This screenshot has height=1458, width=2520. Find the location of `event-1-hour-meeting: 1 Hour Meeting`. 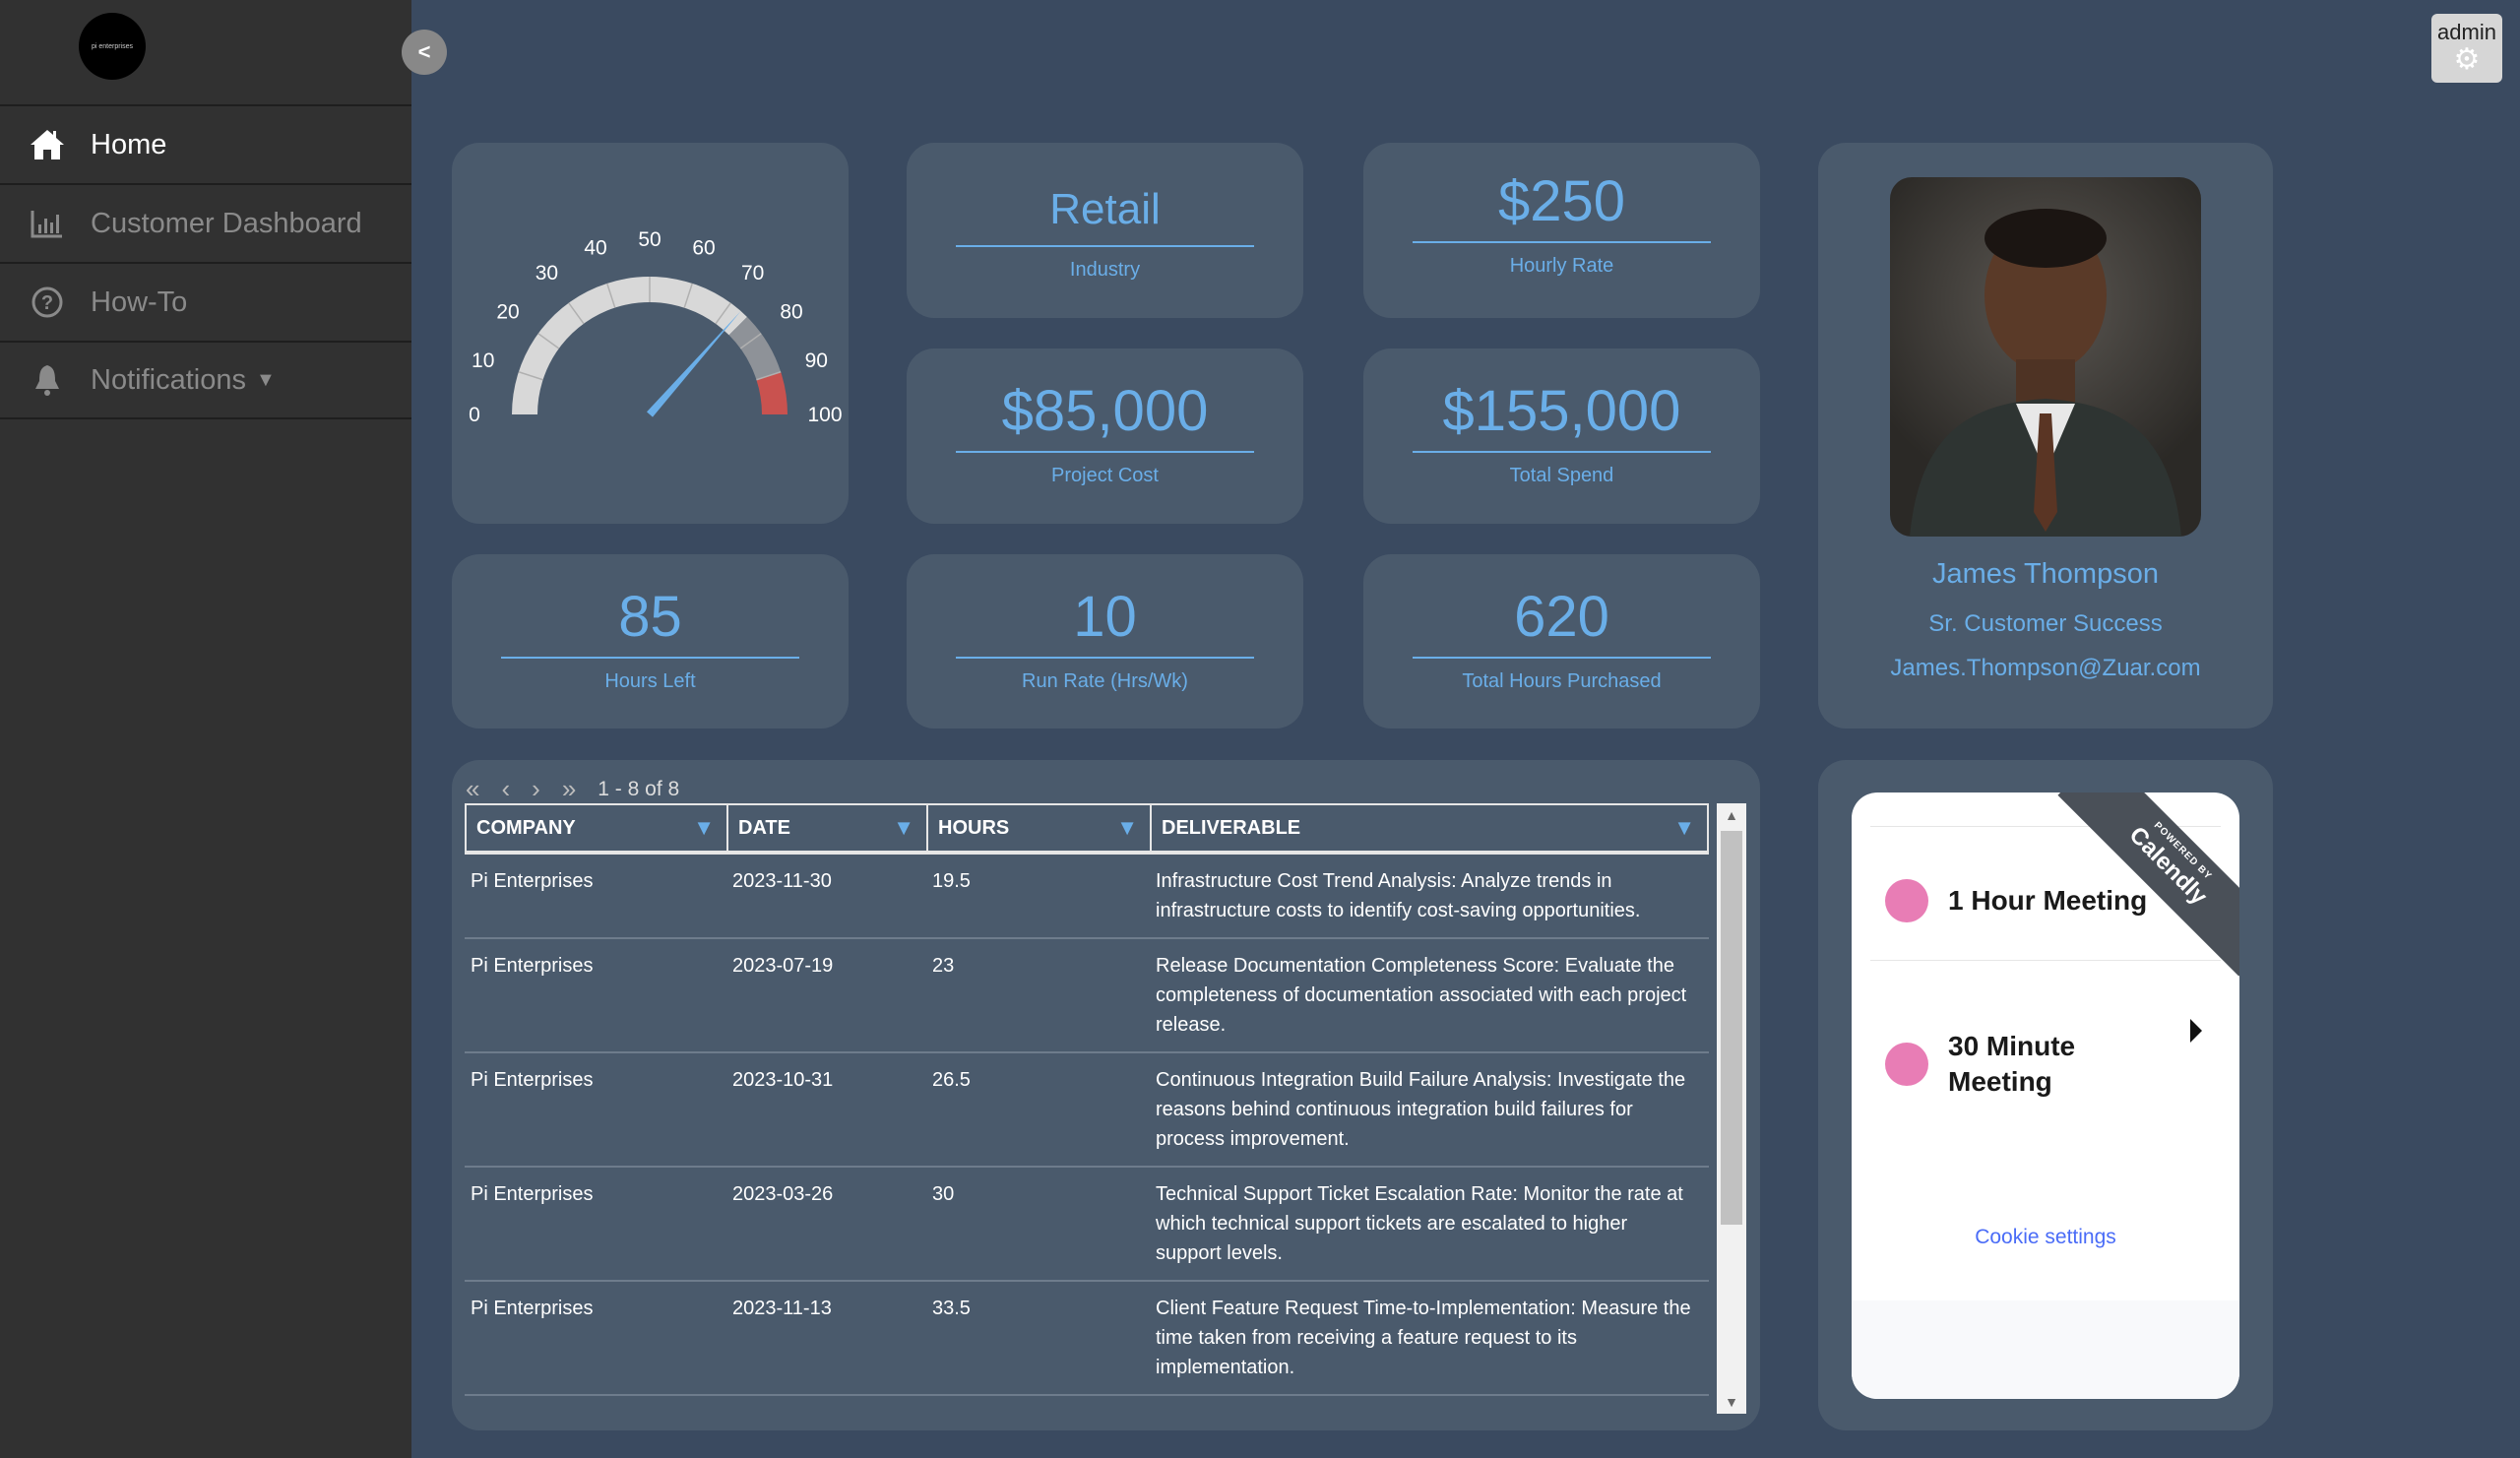

event-1-hour-meeting: 1 Hour Meeting is located at coordinates (2016, 900).